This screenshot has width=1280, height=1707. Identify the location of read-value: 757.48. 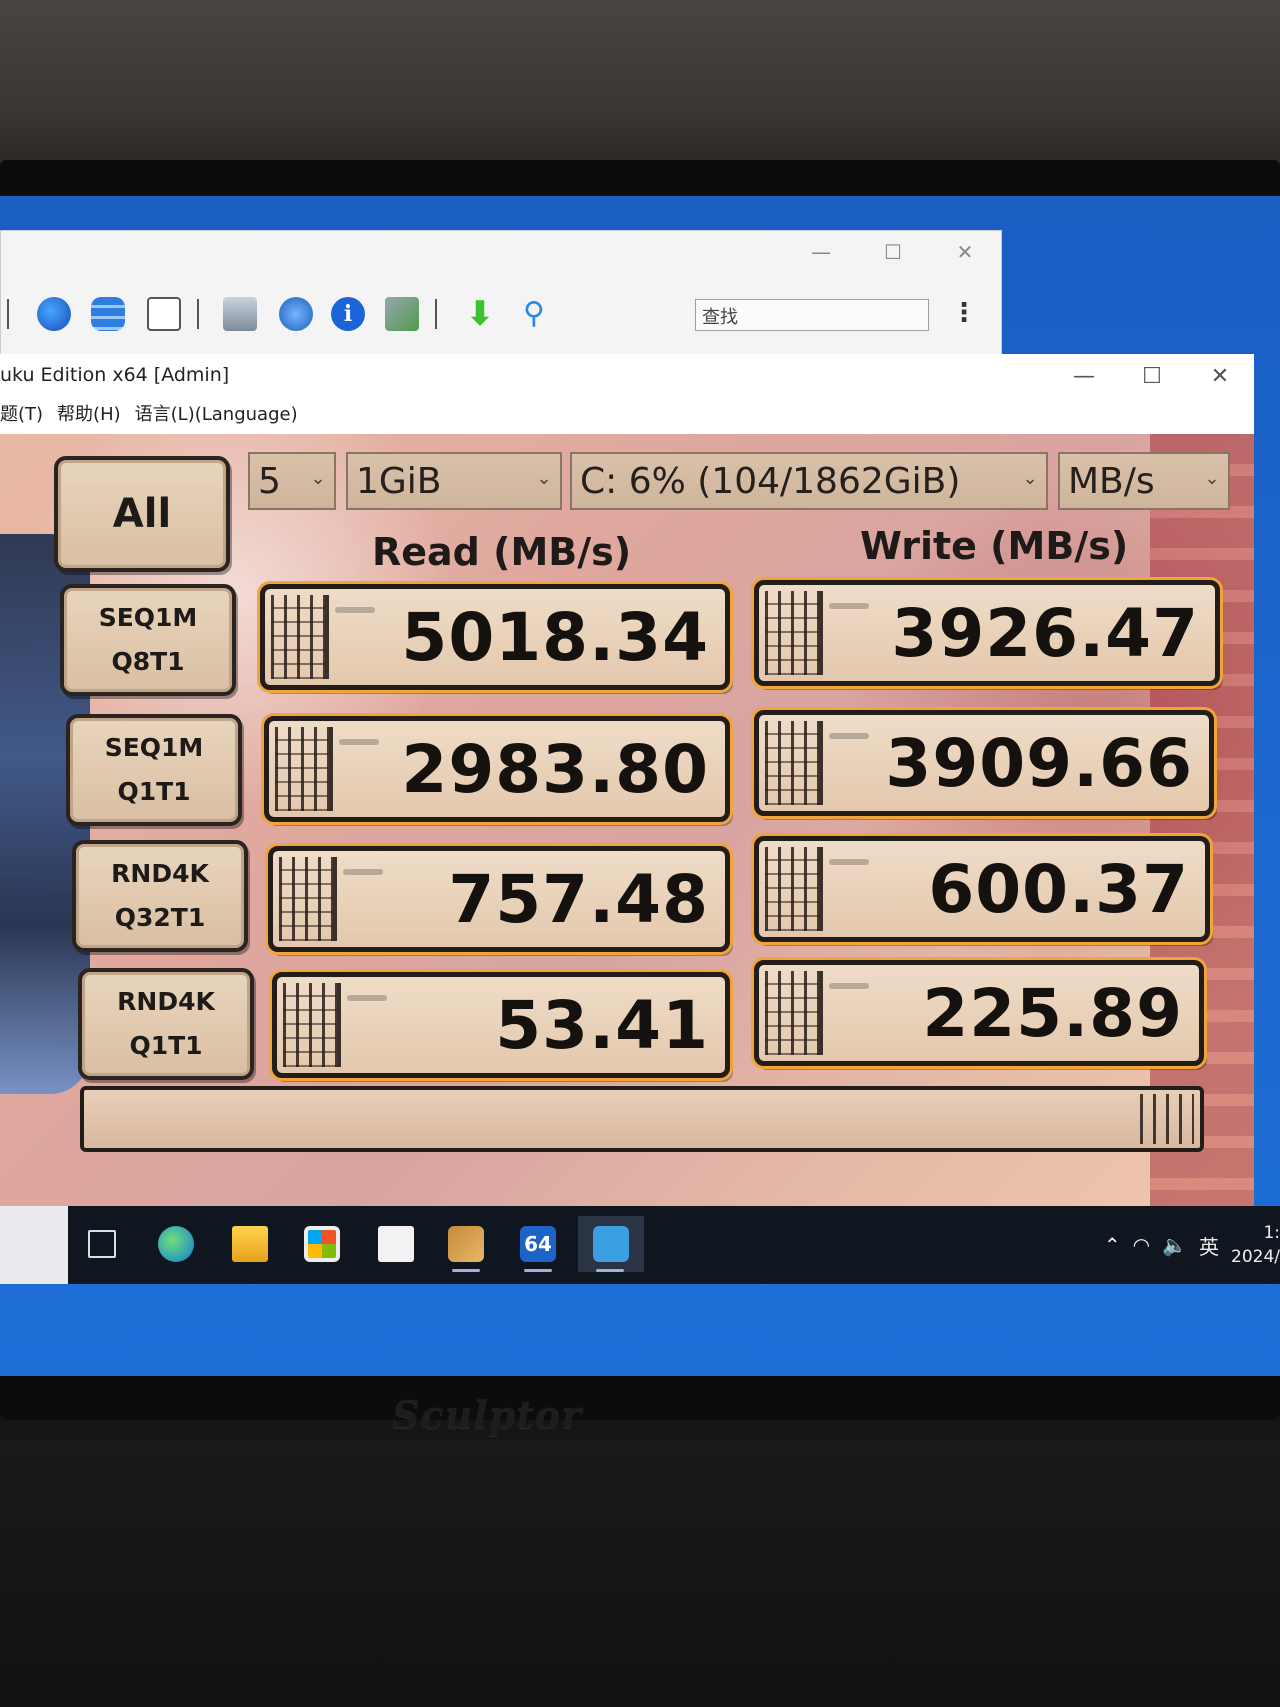
(578, 899).